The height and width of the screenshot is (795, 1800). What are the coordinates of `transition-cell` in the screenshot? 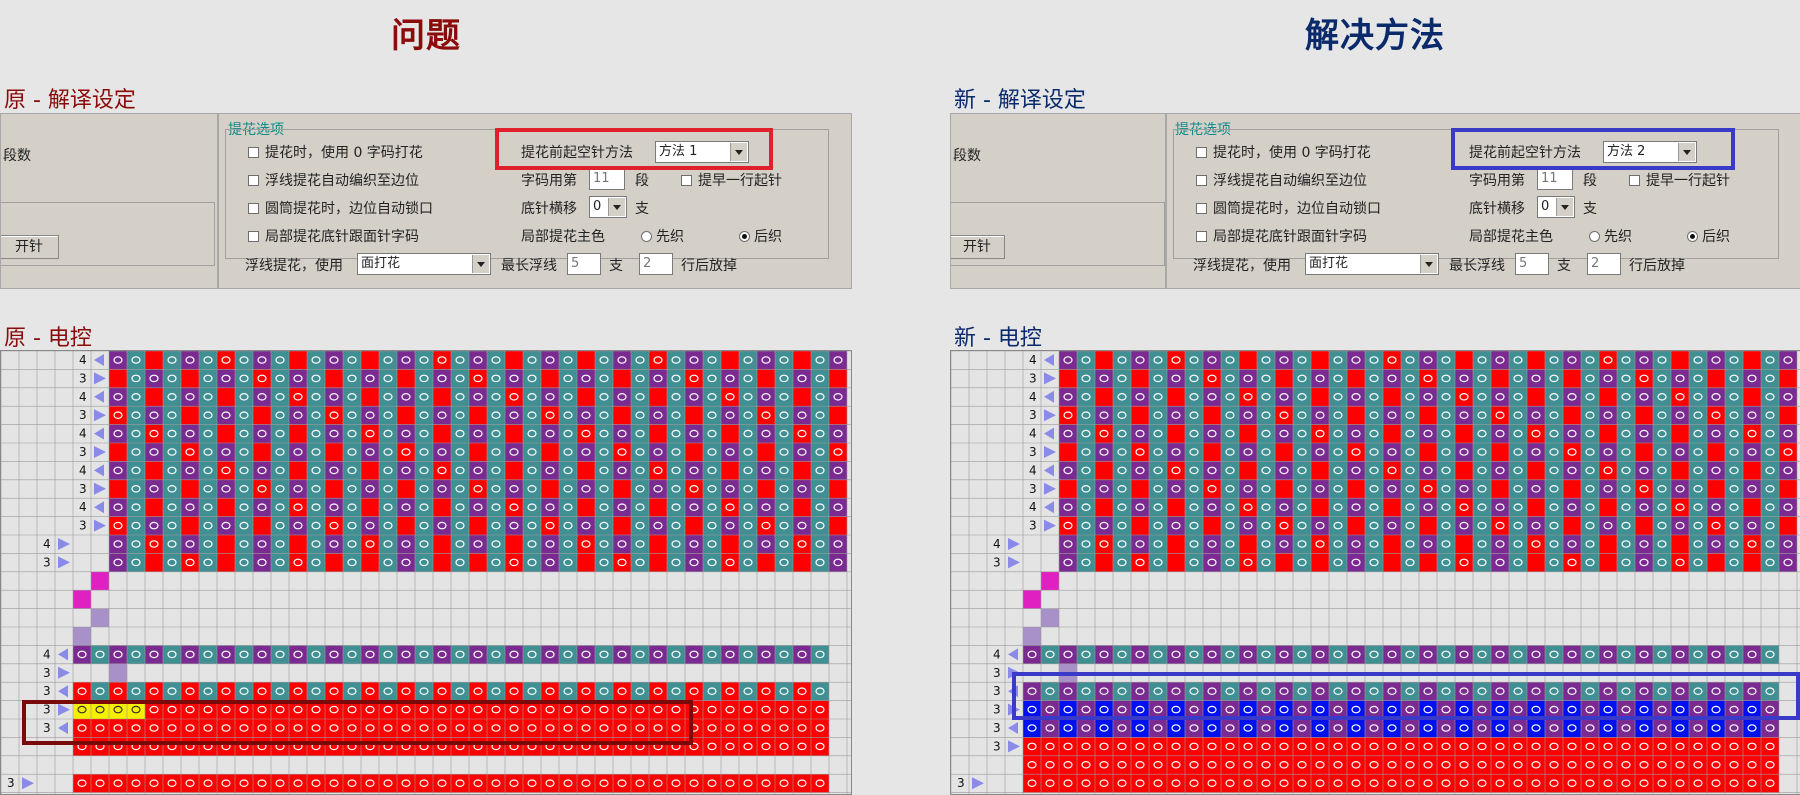 It's located at (1032, 636).